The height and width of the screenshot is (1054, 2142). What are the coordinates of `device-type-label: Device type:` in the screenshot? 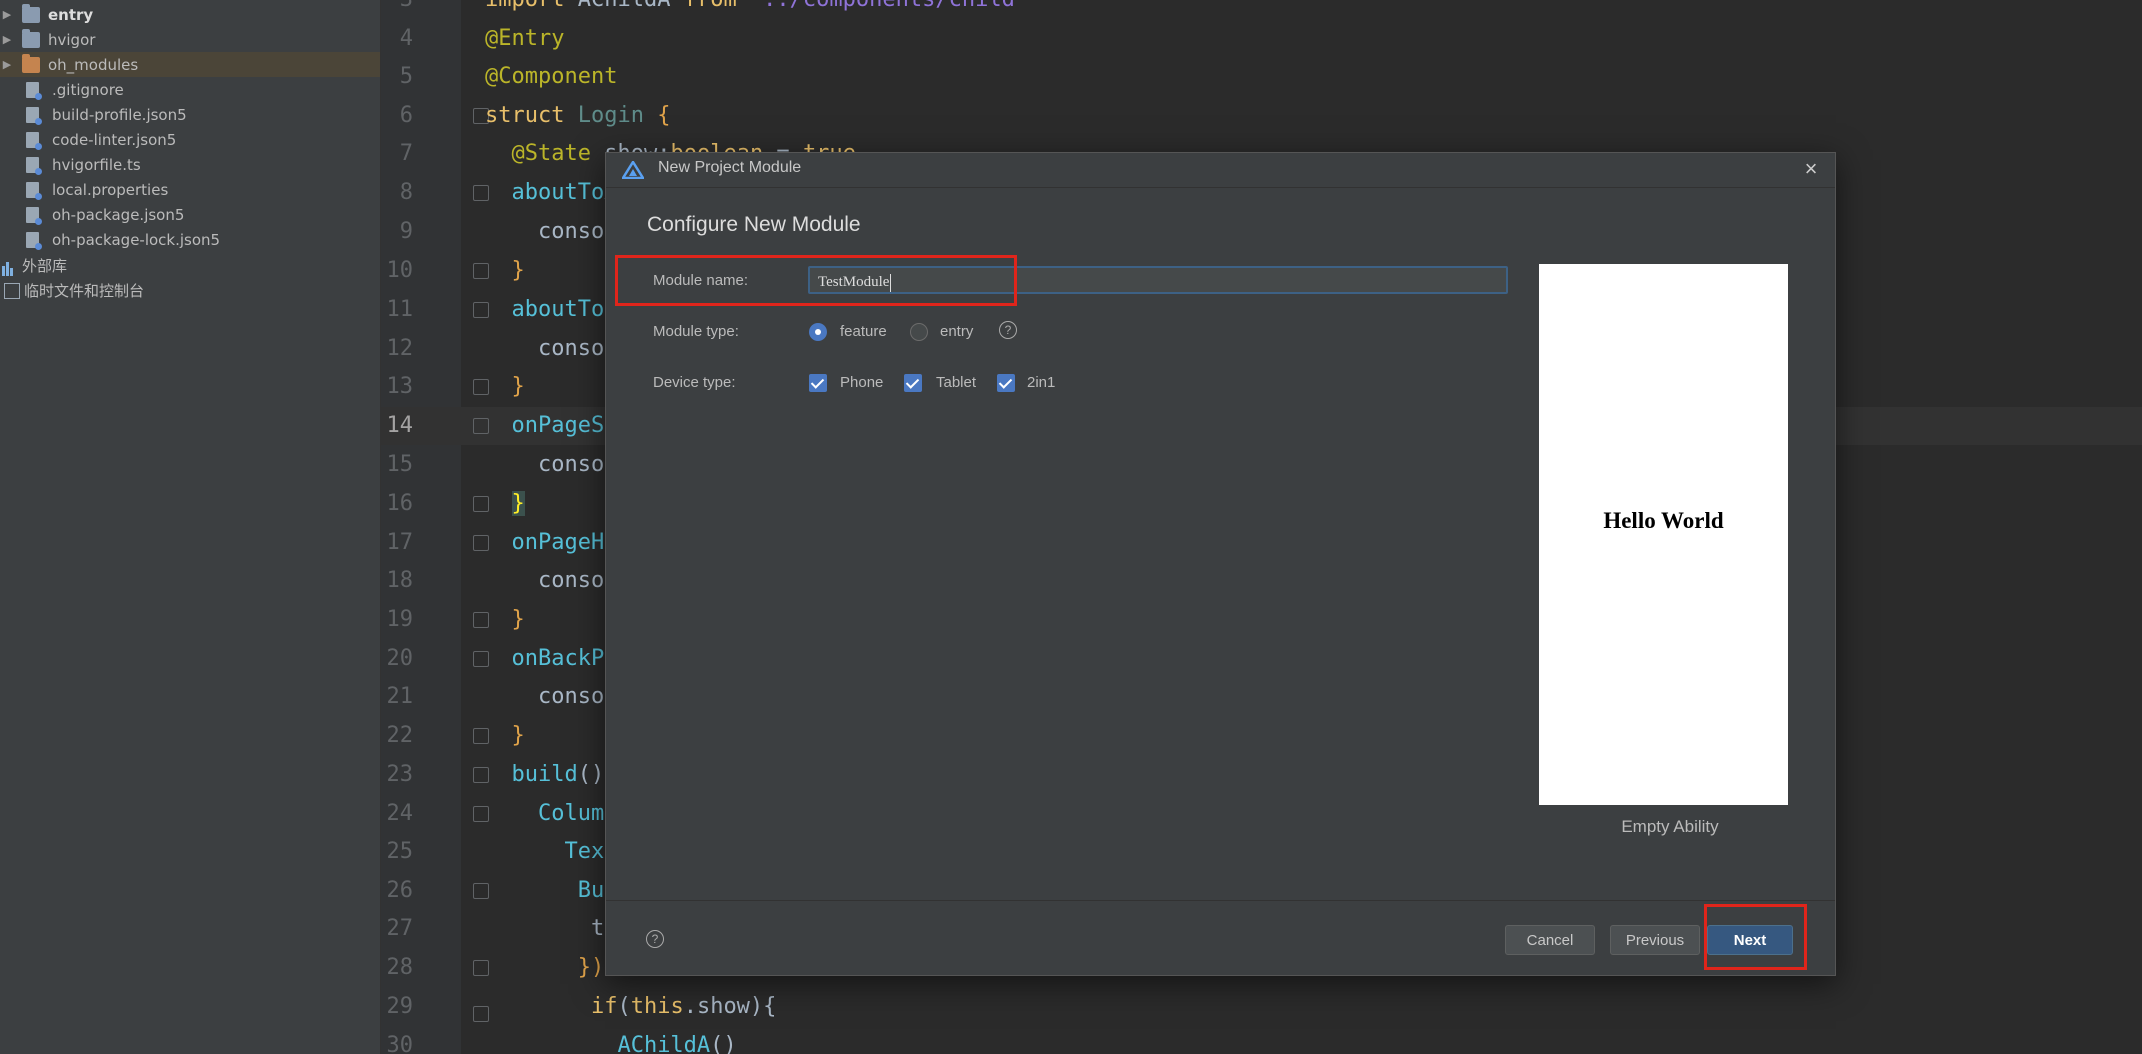 It's located at (694, 382).